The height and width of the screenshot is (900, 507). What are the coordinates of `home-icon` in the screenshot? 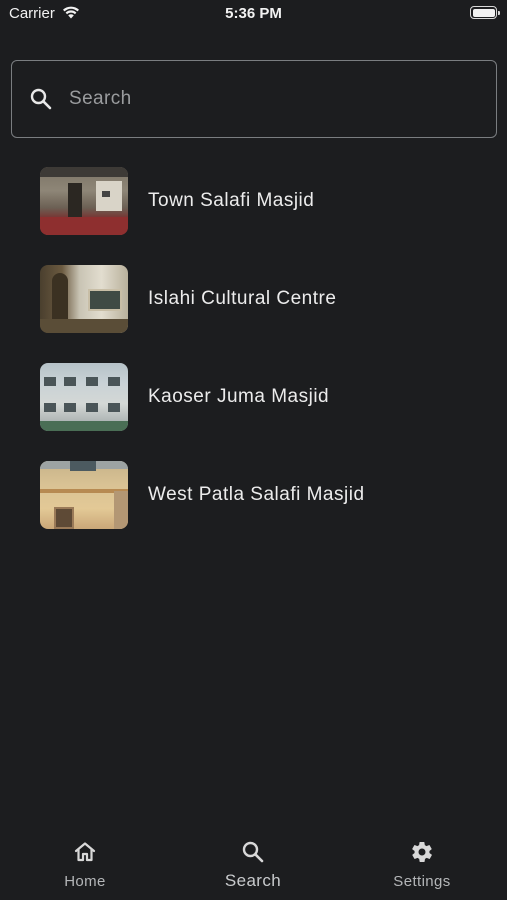 It's located at (85, 852).